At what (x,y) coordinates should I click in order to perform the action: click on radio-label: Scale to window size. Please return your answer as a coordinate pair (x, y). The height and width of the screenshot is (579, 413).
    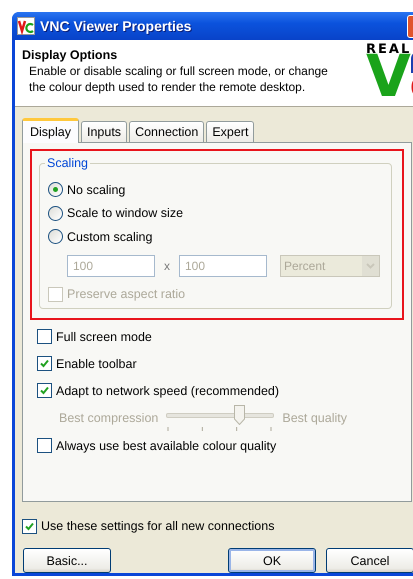
    Looking at the image, I should click on (125, 213).